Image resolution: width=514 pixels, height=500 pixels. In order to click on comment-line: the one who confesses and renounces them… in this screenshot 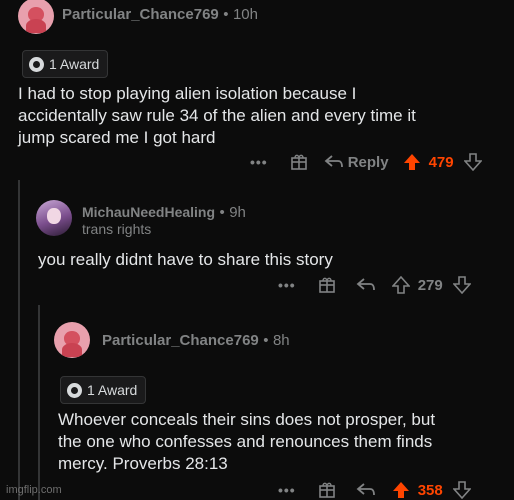, I will do `click(245, 441)`.